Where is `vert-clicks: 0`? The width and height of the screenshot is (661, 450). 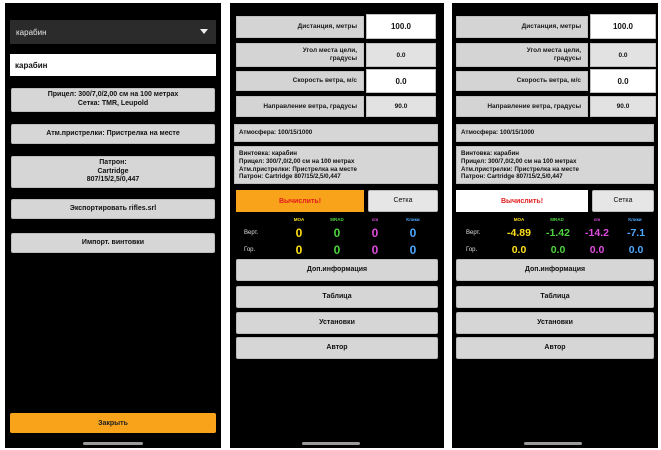
vert-clicks: 0 is located at coordinates (413, 233).